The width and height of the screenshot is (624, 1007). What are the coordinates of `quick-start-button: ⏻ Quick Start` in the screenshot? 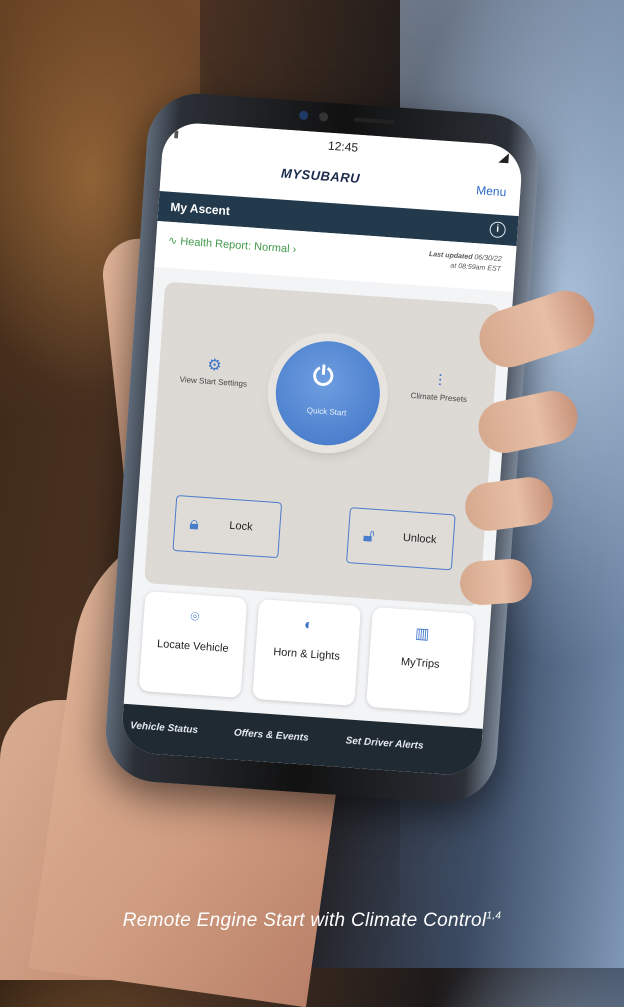 It's located at (328, 393).